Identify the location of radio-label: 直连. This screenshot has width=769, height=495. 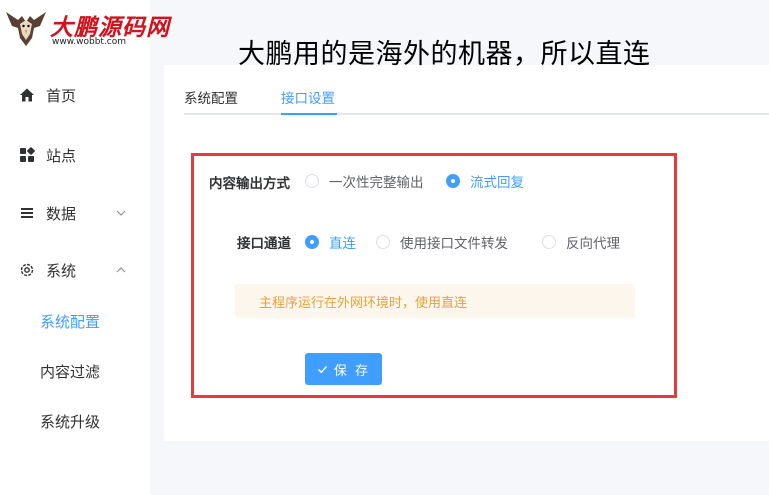
(342, 244).